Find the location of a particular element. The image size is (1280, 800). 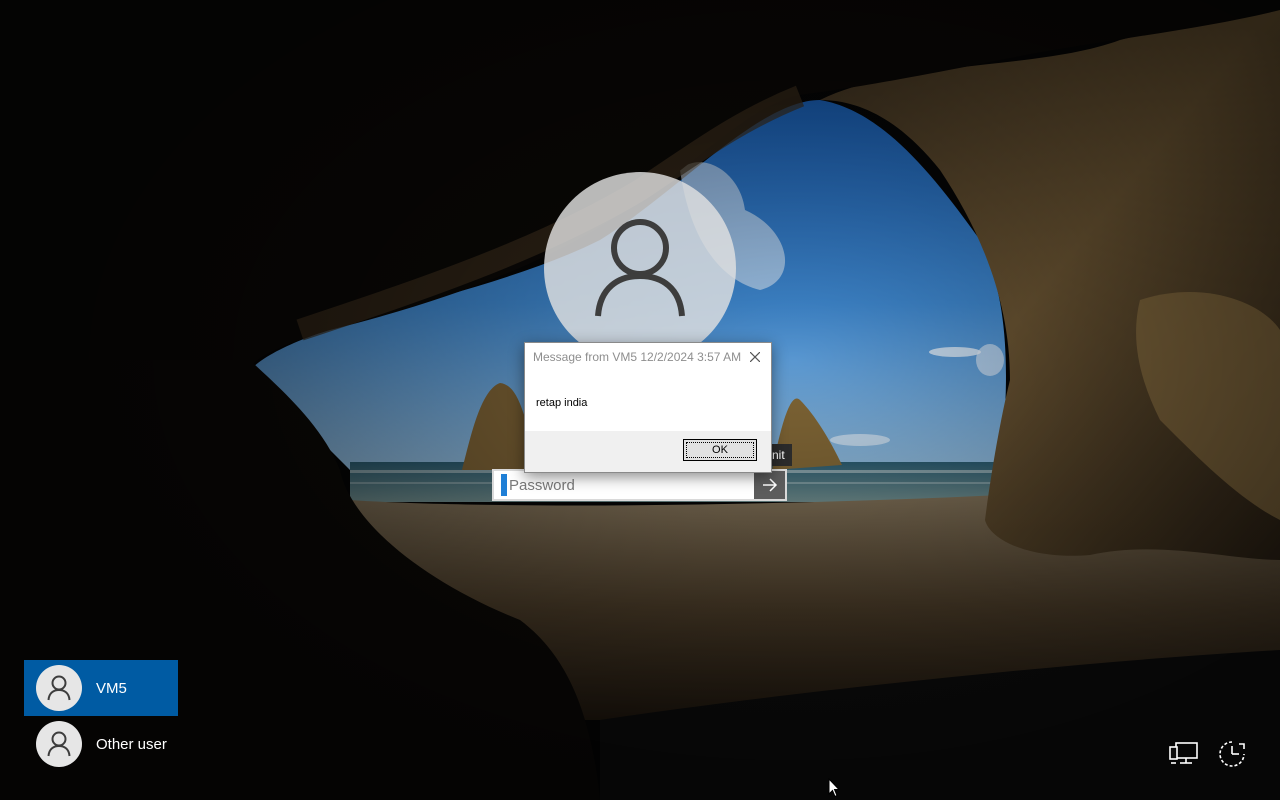

dialog-titlebar: Message from VM5 12/2/2024 3:57 AM is located at coordinates (648, 357).